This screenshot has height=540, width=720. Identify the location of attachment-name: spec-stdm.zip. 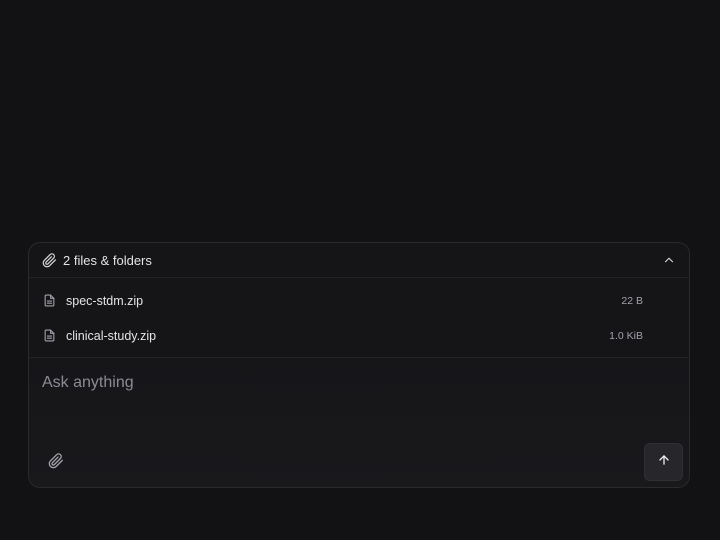
(105, 300).